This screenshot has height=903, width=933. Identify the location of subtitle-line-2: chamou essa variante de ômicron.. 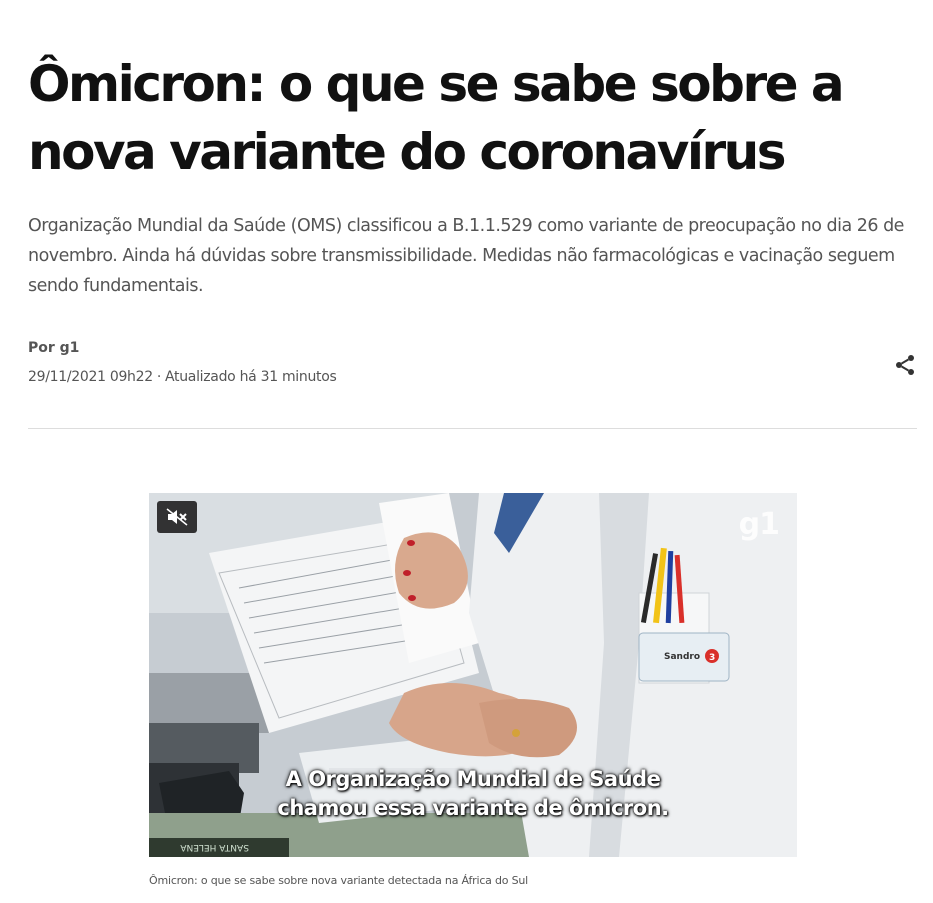
(473, 808).